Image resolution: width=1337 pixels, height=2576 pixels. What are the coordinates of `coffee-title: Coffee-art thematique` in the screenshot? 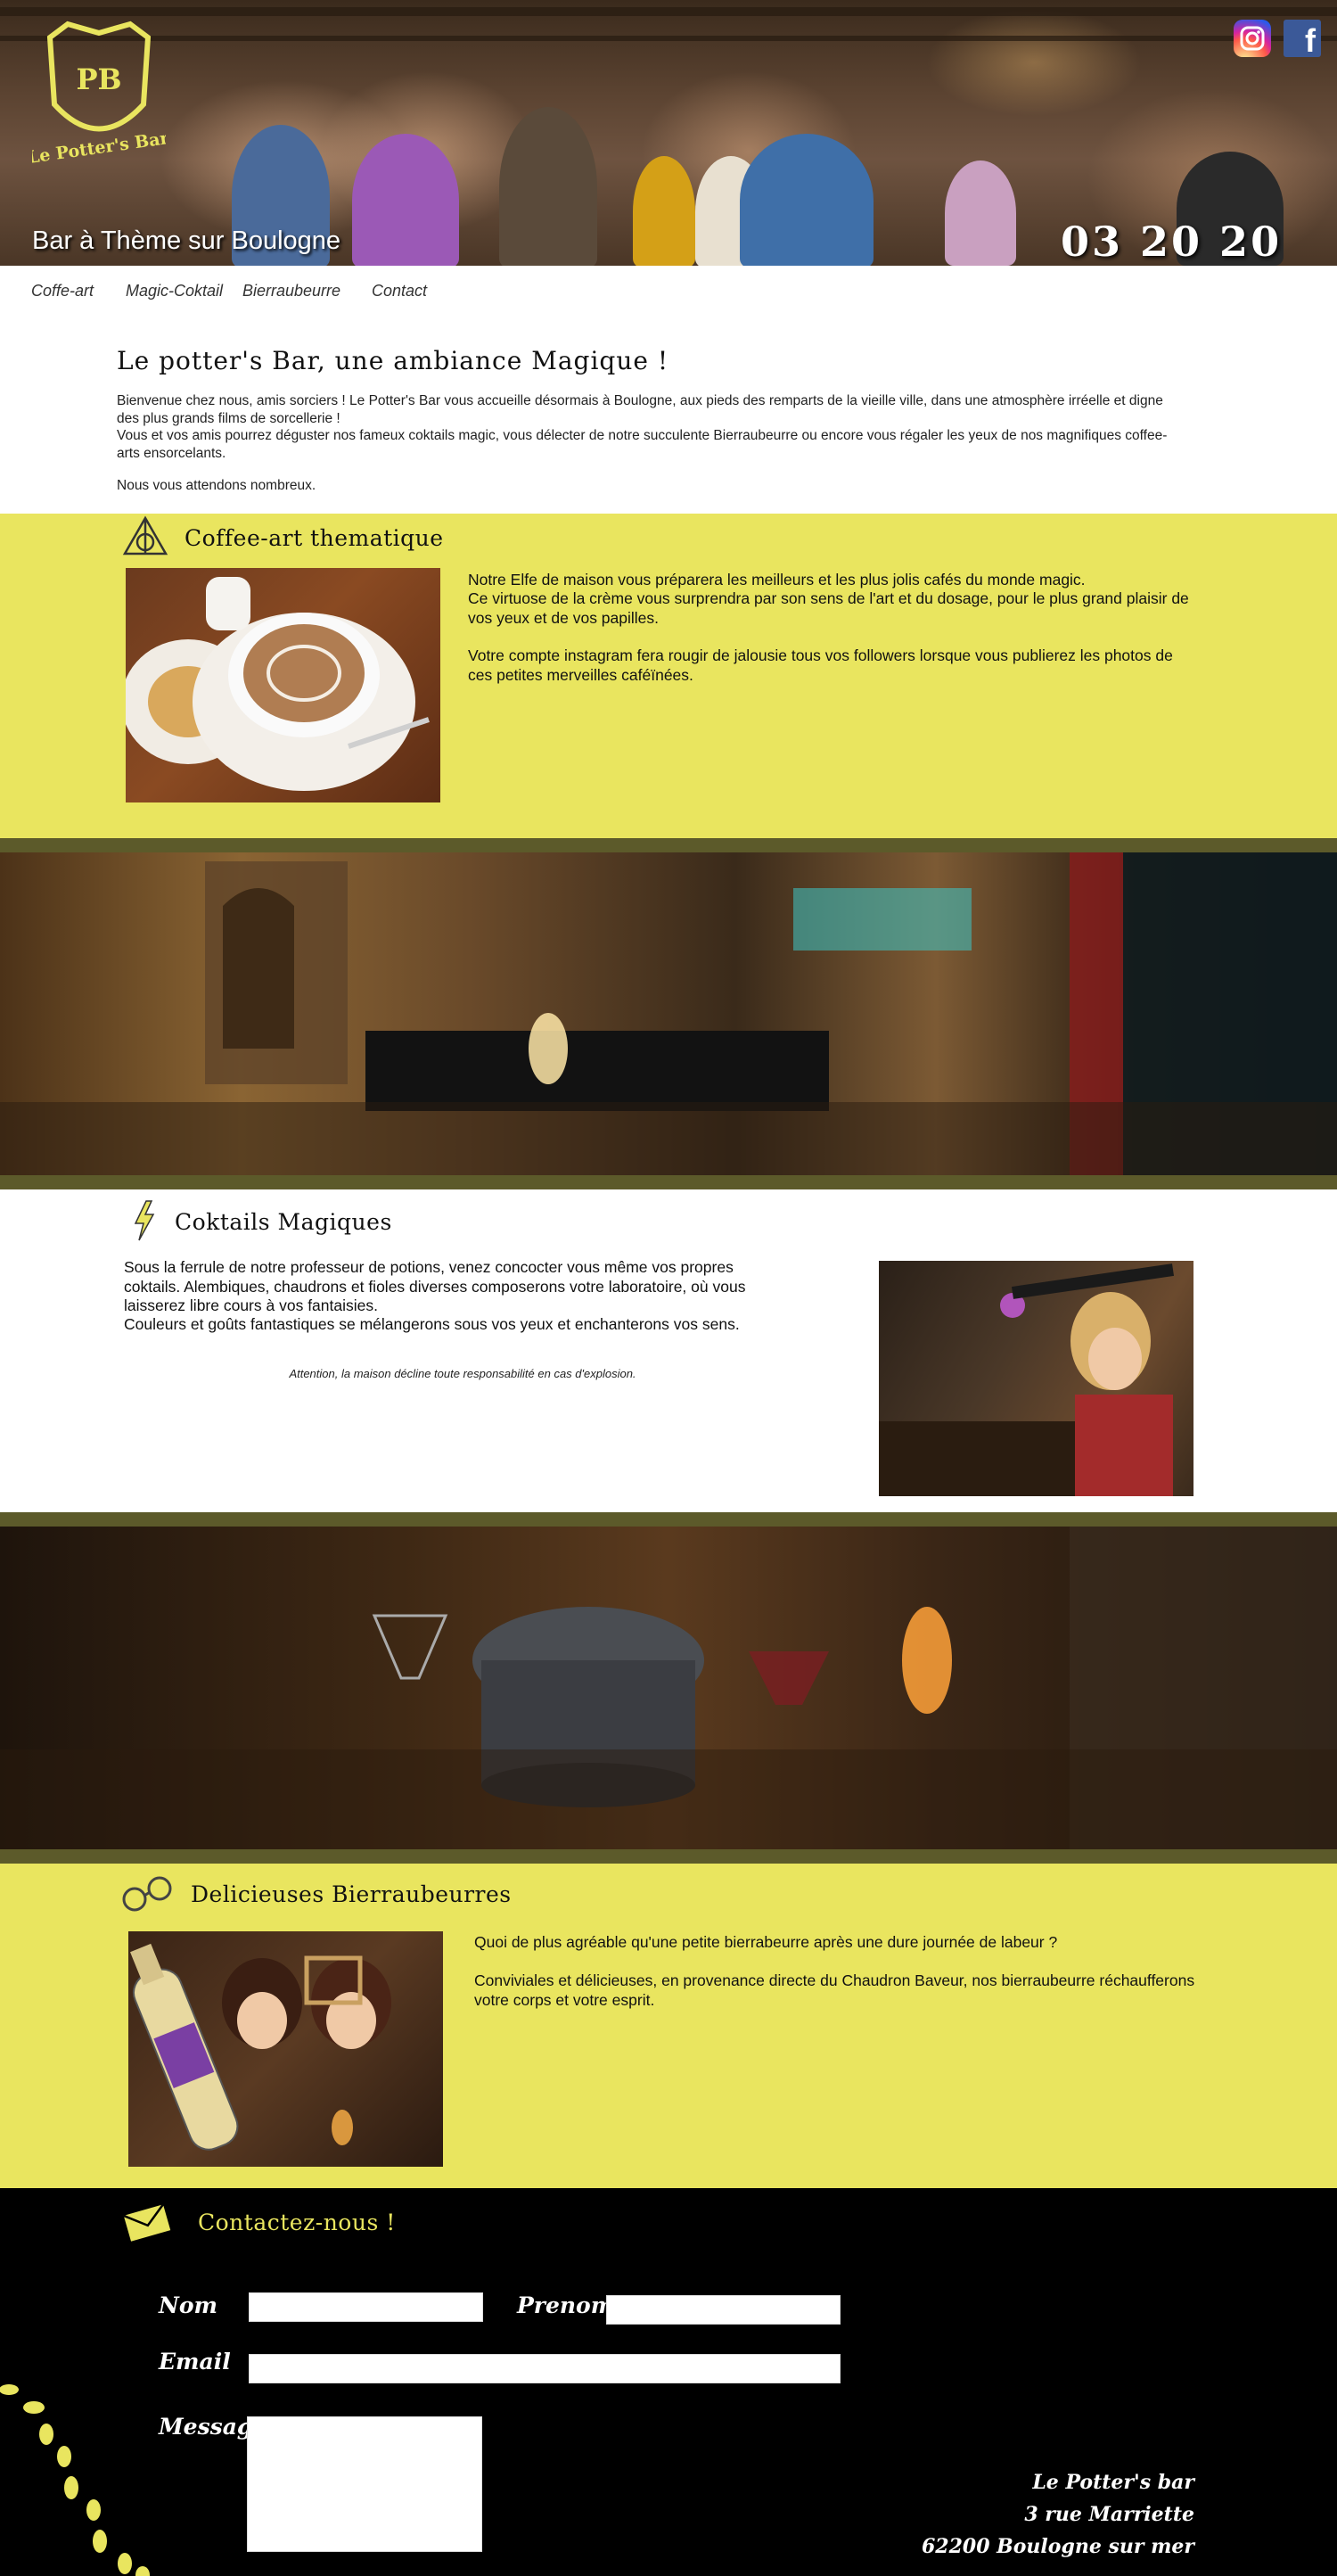 It's located at (314, 538).